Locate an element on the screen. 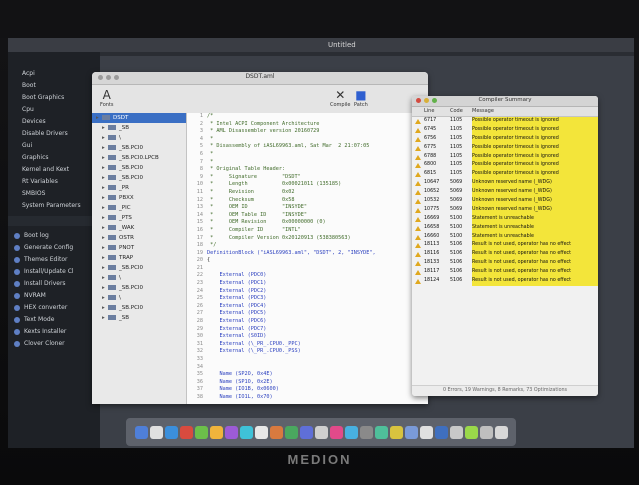  tool-icon is located at coordinates (17, 307).